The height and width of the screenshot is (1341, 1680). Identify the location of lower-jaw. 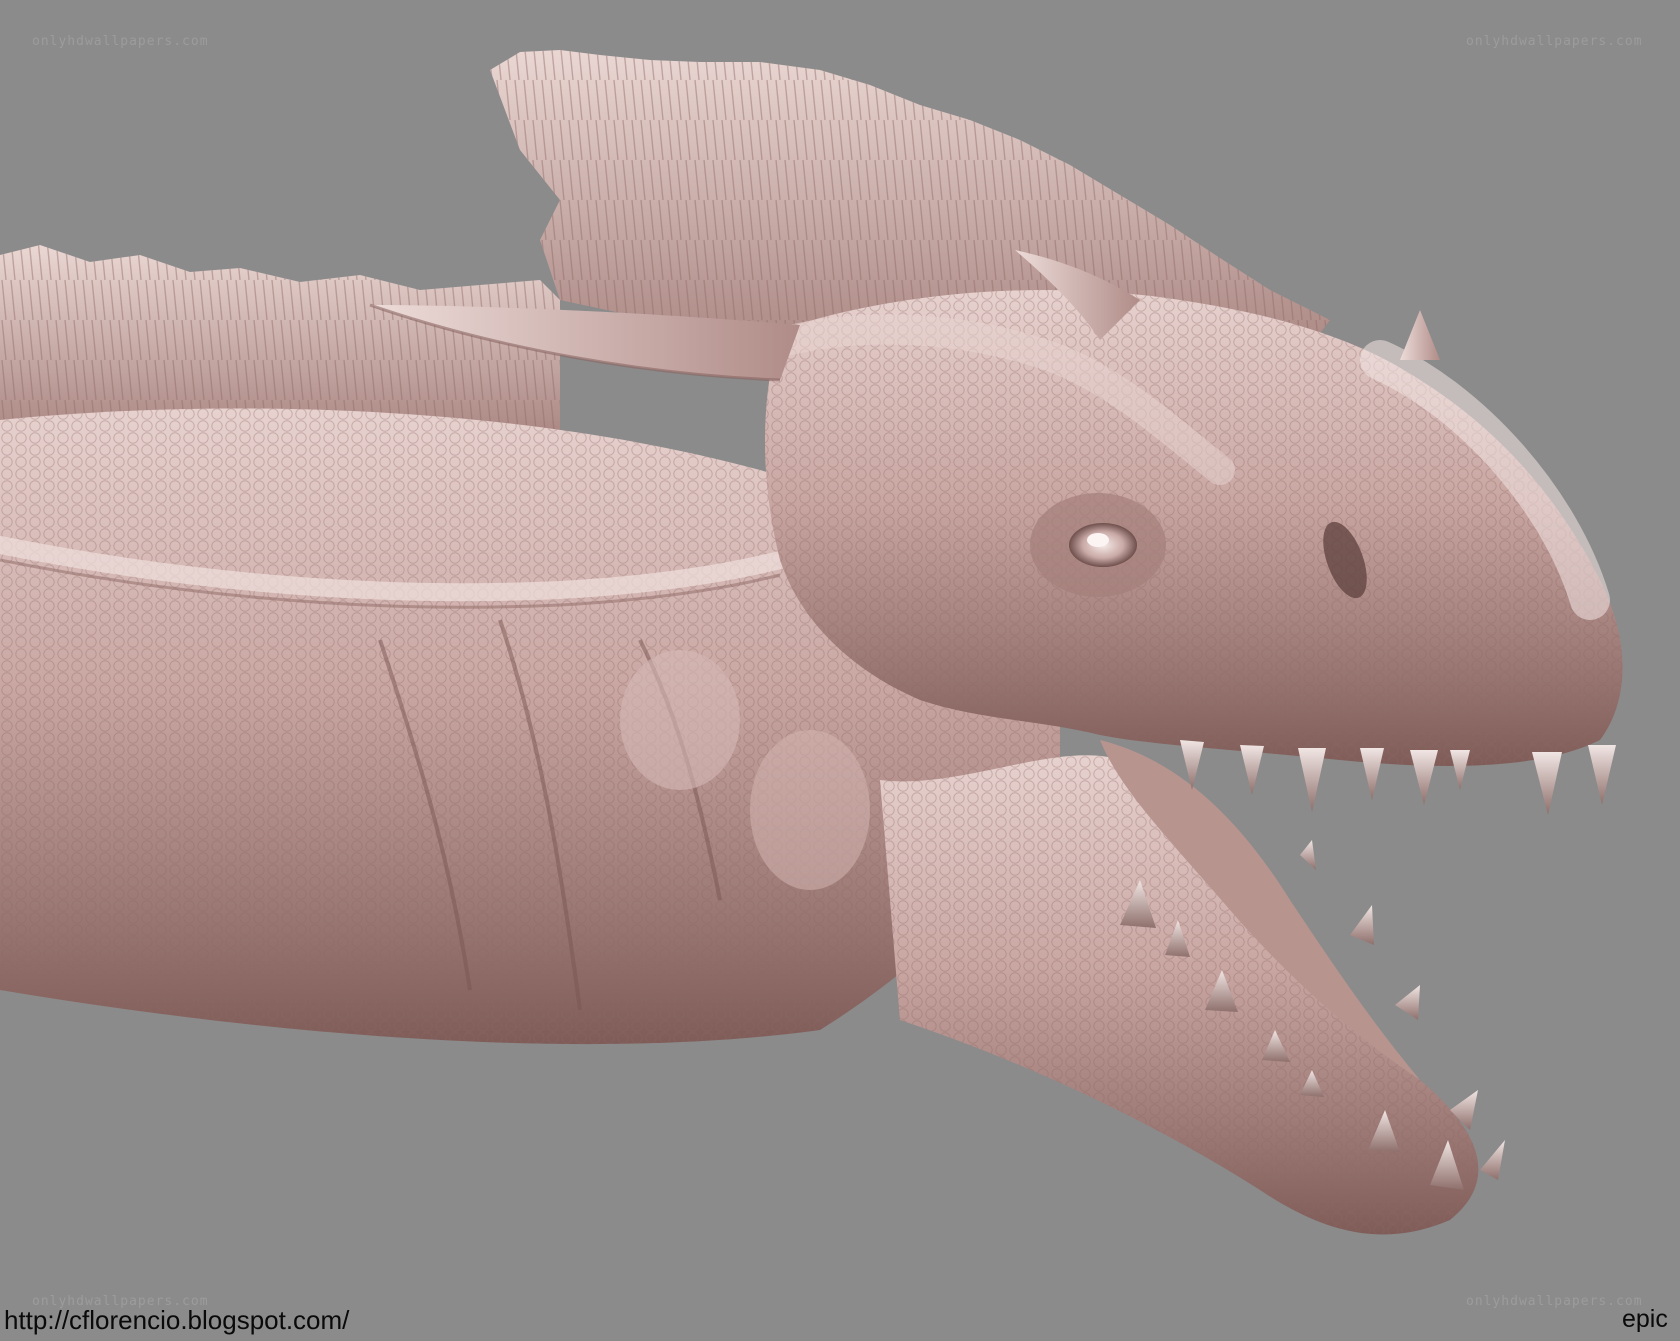
(1179, 987).